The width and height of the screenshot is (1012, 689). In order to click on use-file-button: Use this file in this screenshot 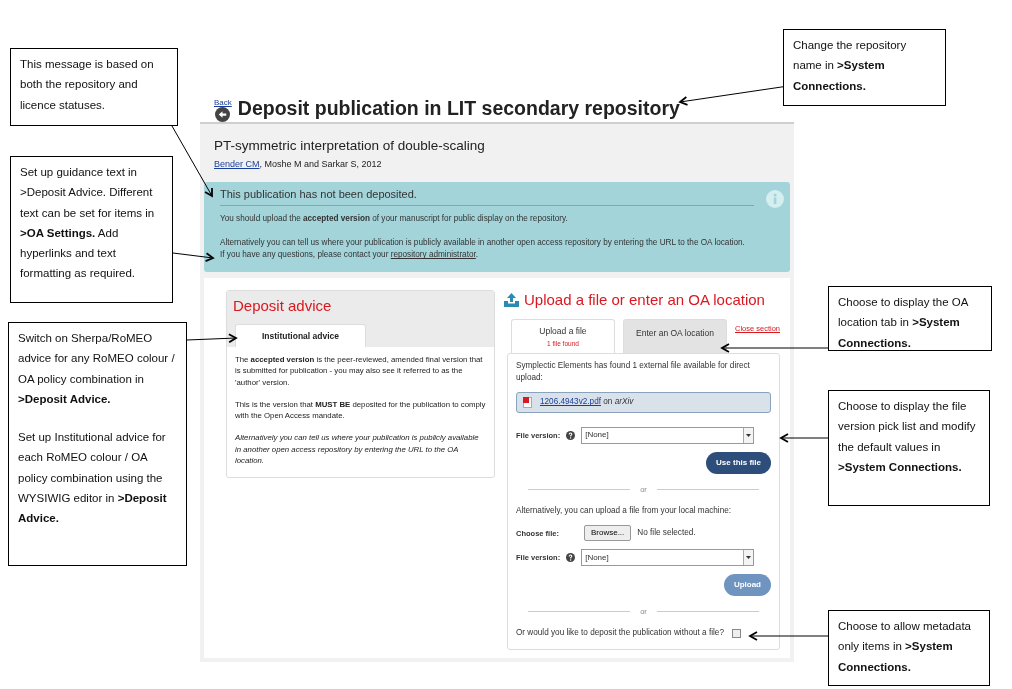, I will do `click(738, 462)`.